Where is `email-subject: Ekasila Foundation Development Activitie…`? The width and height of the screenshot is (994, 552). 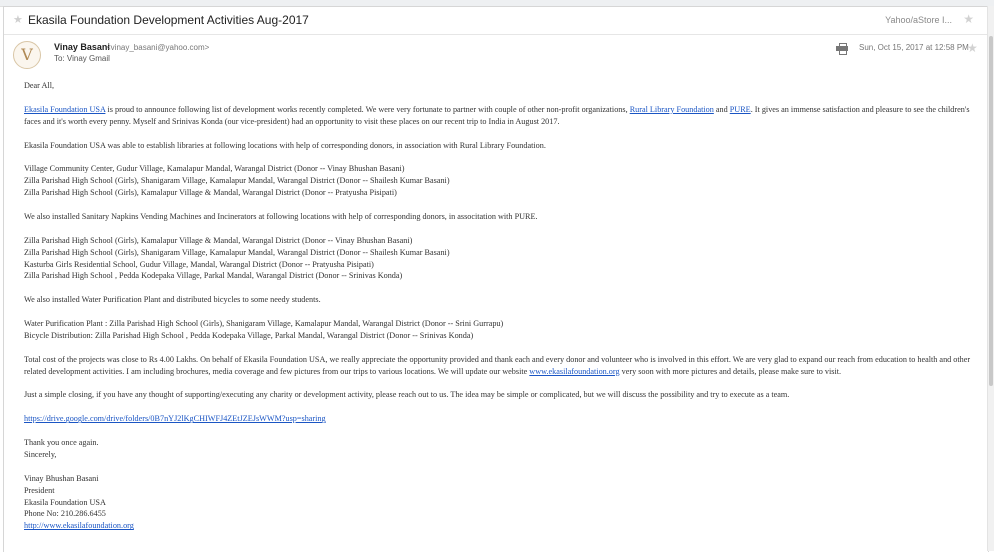 email-subject: Ekasila Foundation Development Activitie… is located at coordinates (168, 20).